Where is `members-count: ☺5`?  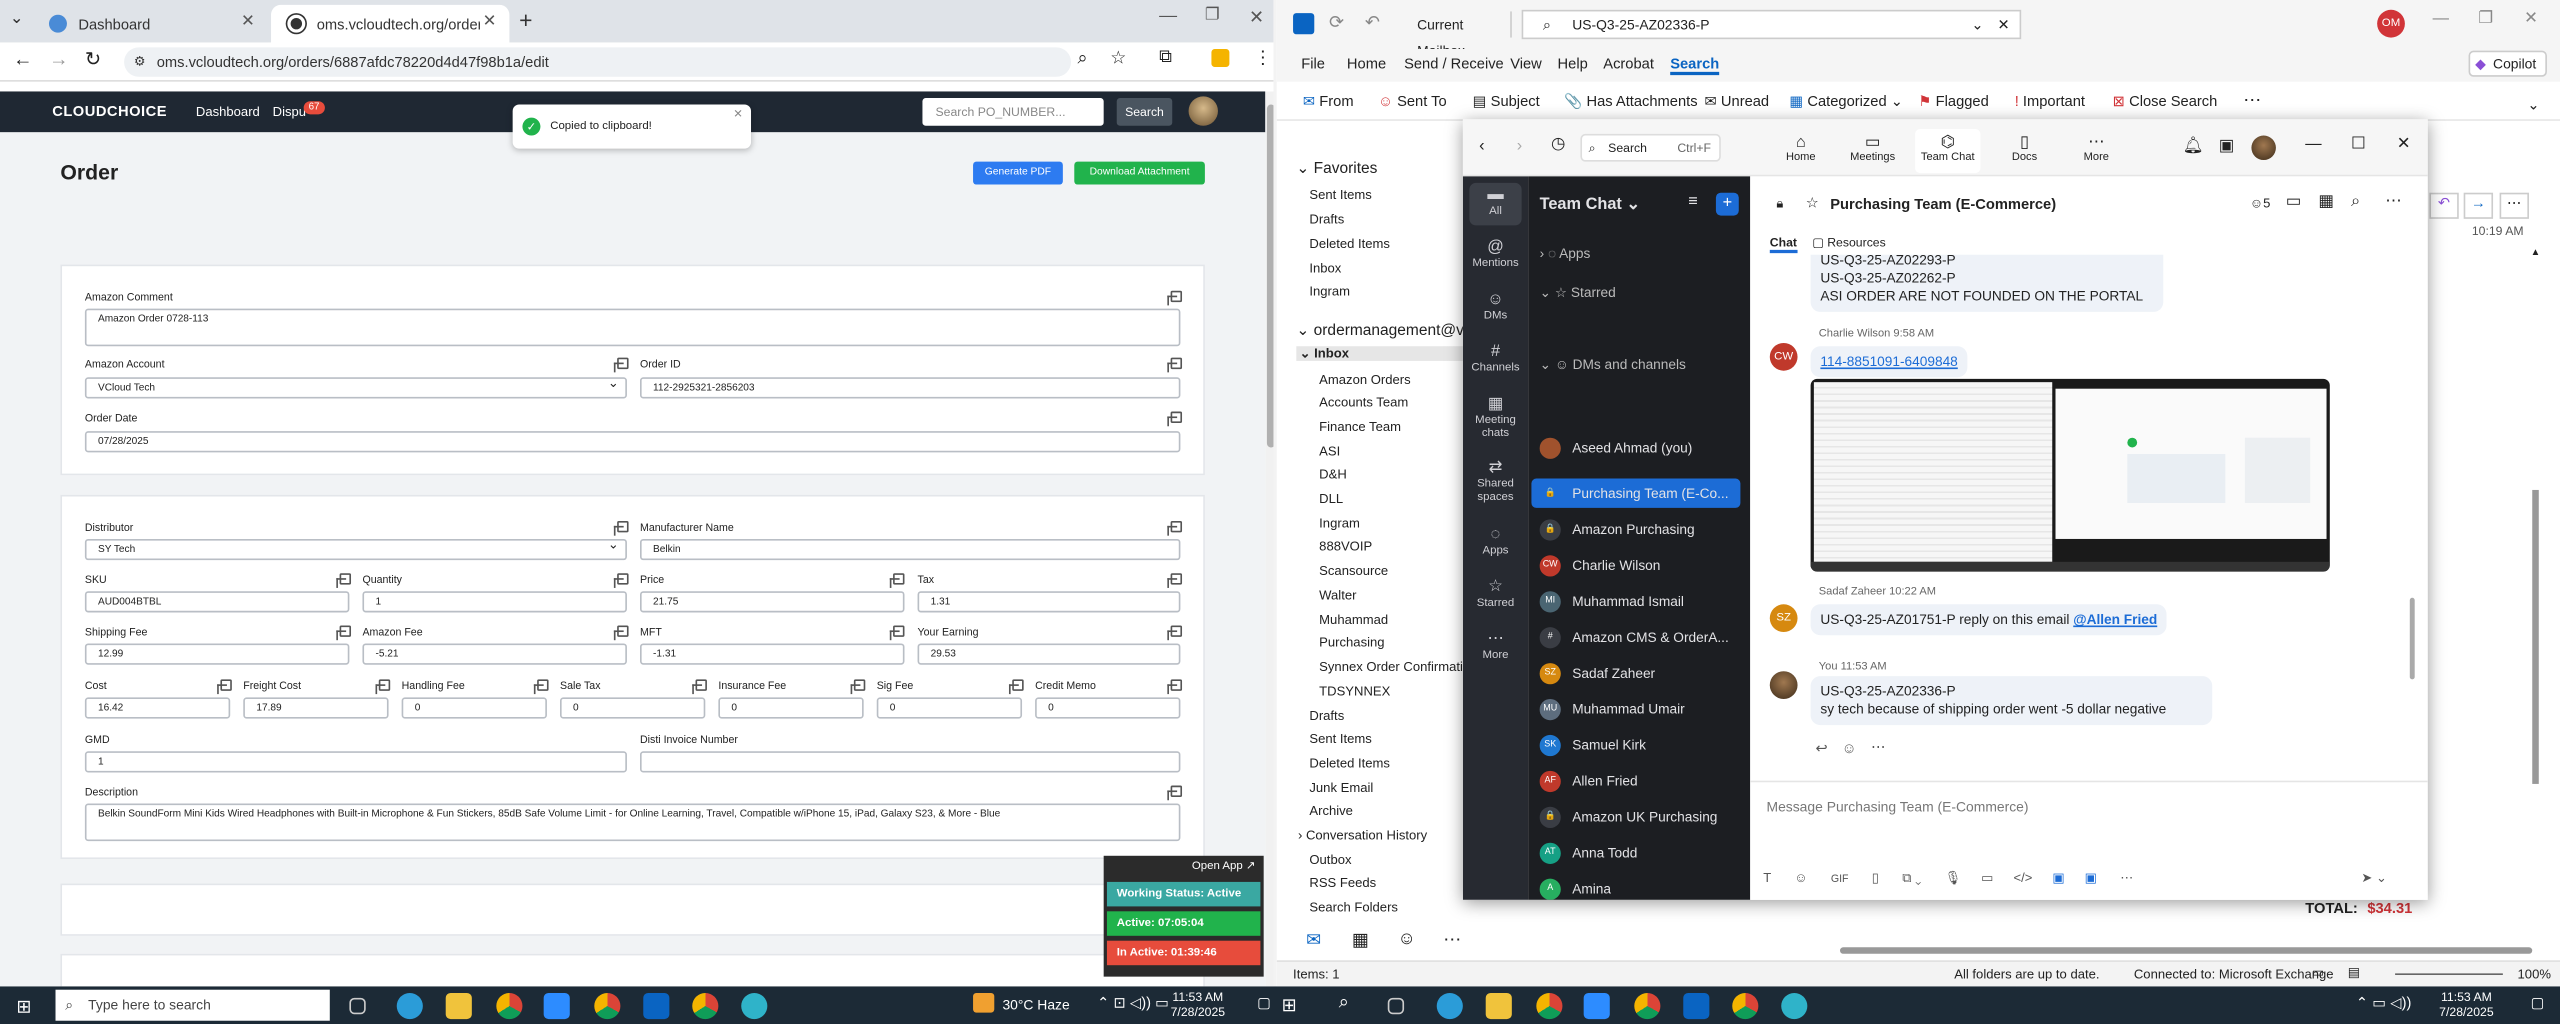 members-count: ☺5 is located at coordinates (2260, 203).